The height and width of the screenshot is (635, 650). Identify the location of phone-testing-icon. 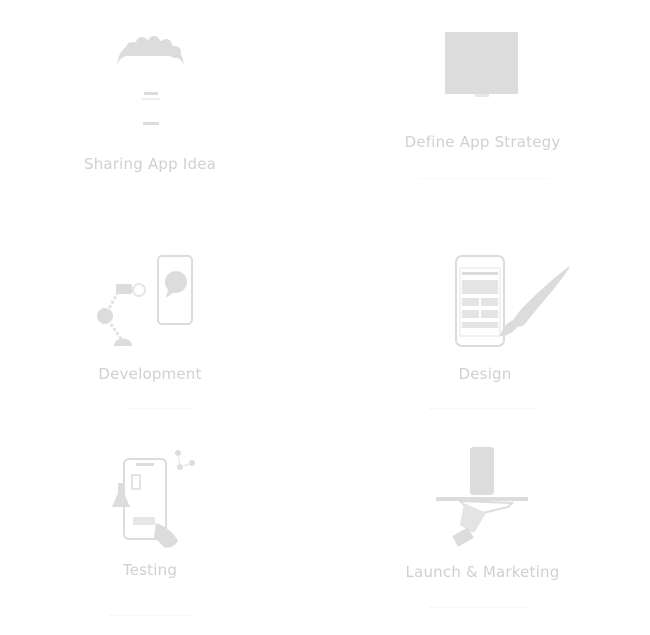
(153, 499).